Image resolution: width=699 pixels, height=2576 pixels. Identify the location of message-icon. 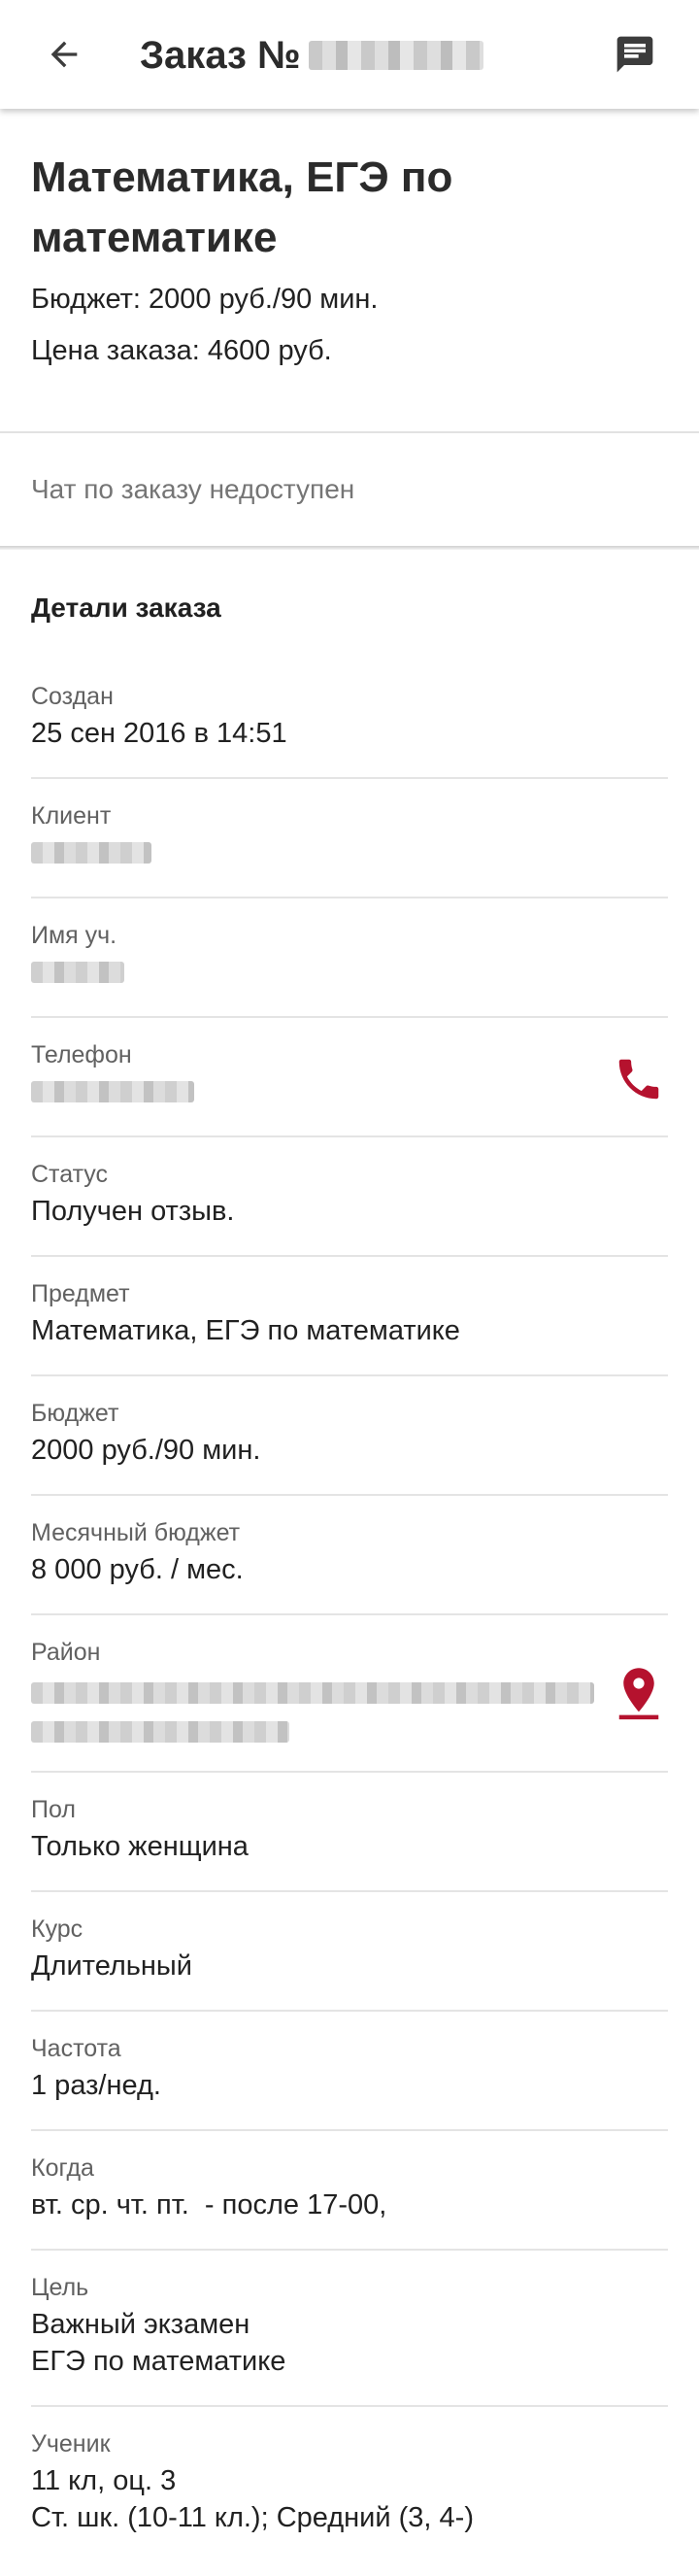
(634, 54).